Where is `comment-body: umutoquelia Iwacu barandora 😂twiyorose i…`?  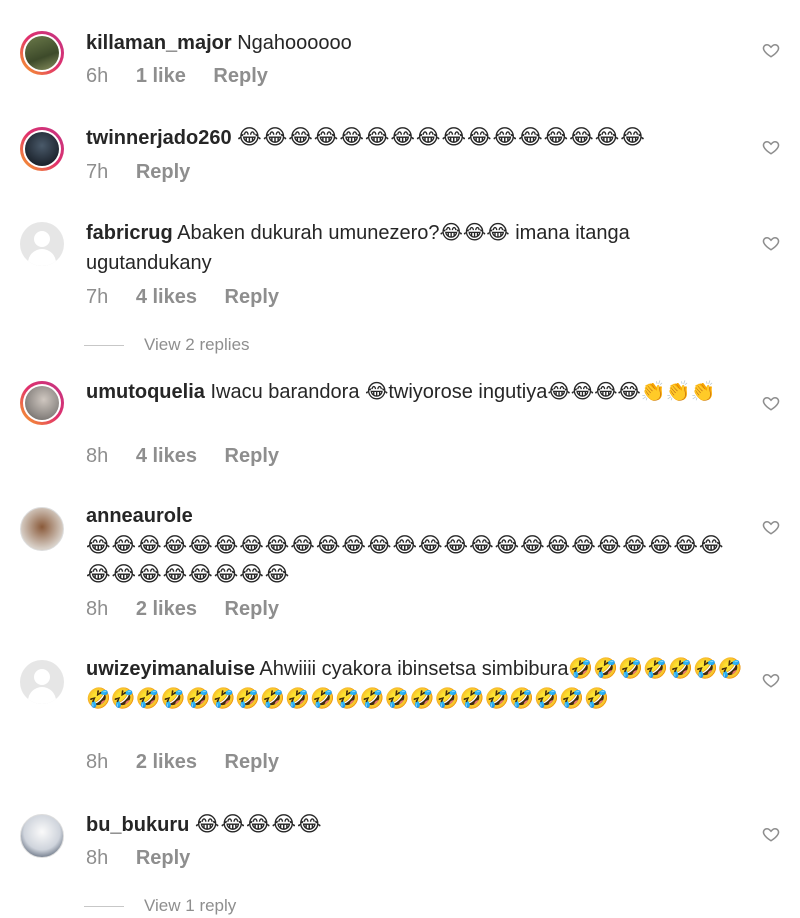
comment-body: umutoquelia Iwacu barandora 😂twiyorose i… is located at coordinates (416, 392).